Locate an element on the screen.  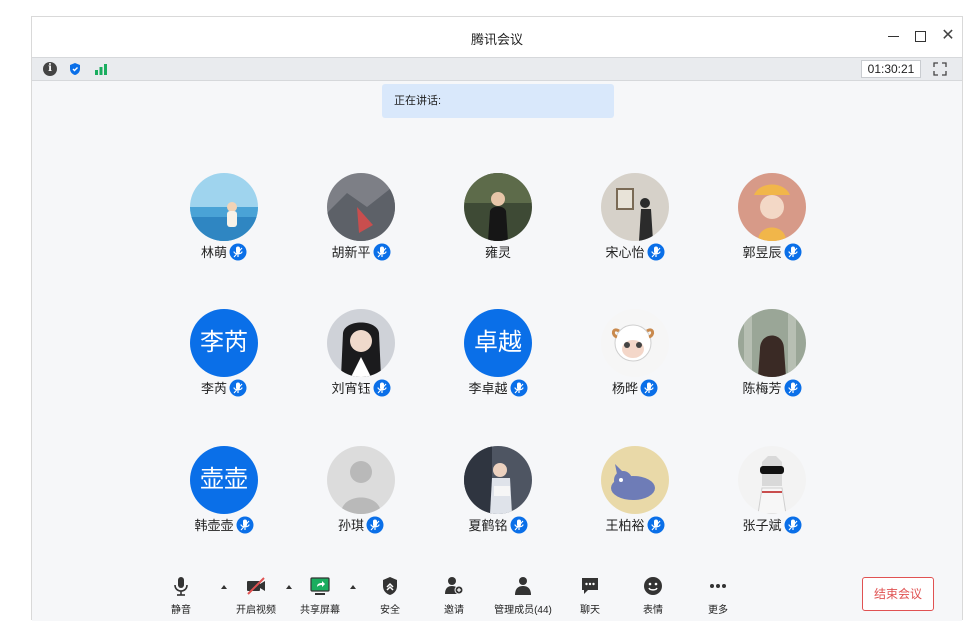
participant-name: 张子斌 is located at coordinates (762, 525).